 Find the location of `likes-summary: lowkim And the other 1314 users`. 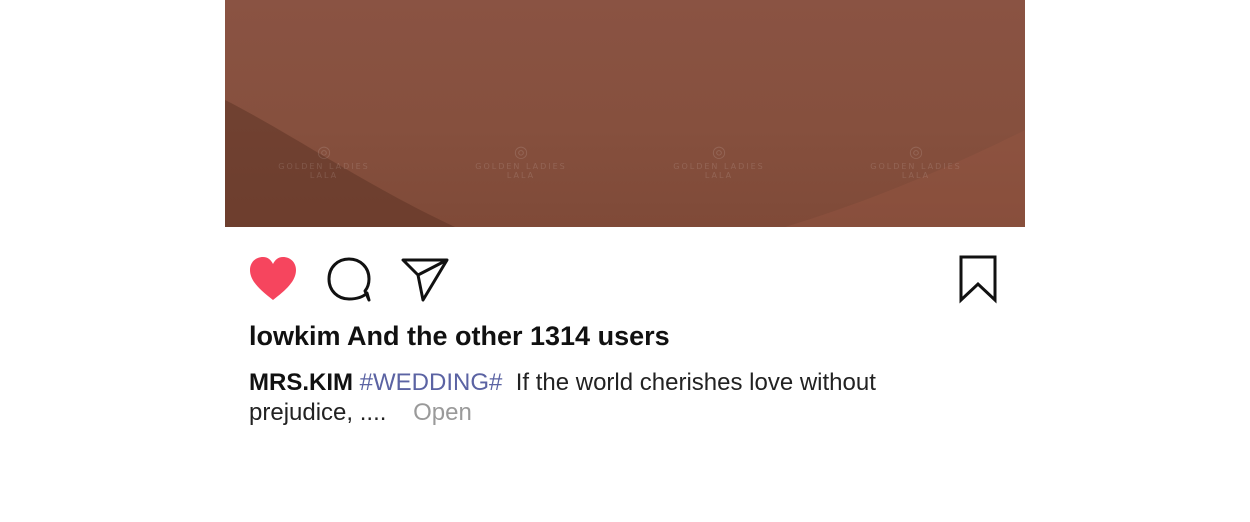

likes-summary: lowkim And the other 1314 users is located at coordinates (459, 336).